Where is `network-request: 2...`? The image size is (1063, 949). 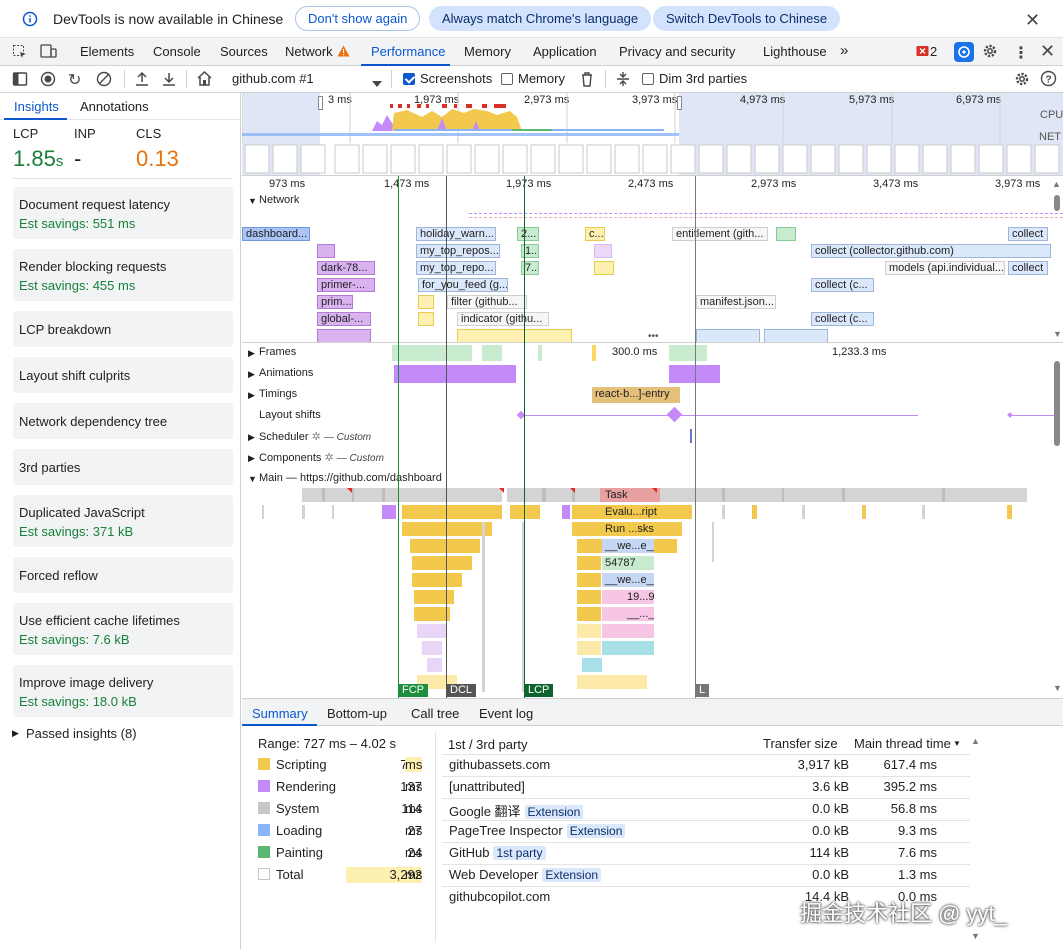
network-request: 2... is located at coordinates (528, 234).